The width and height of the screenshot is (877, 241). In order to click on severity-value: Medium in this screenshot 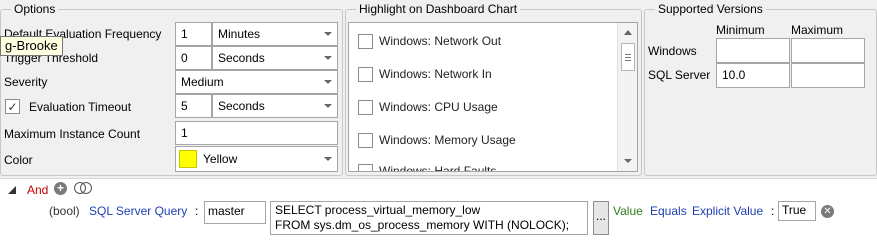, I will do `click(202, 82)`.